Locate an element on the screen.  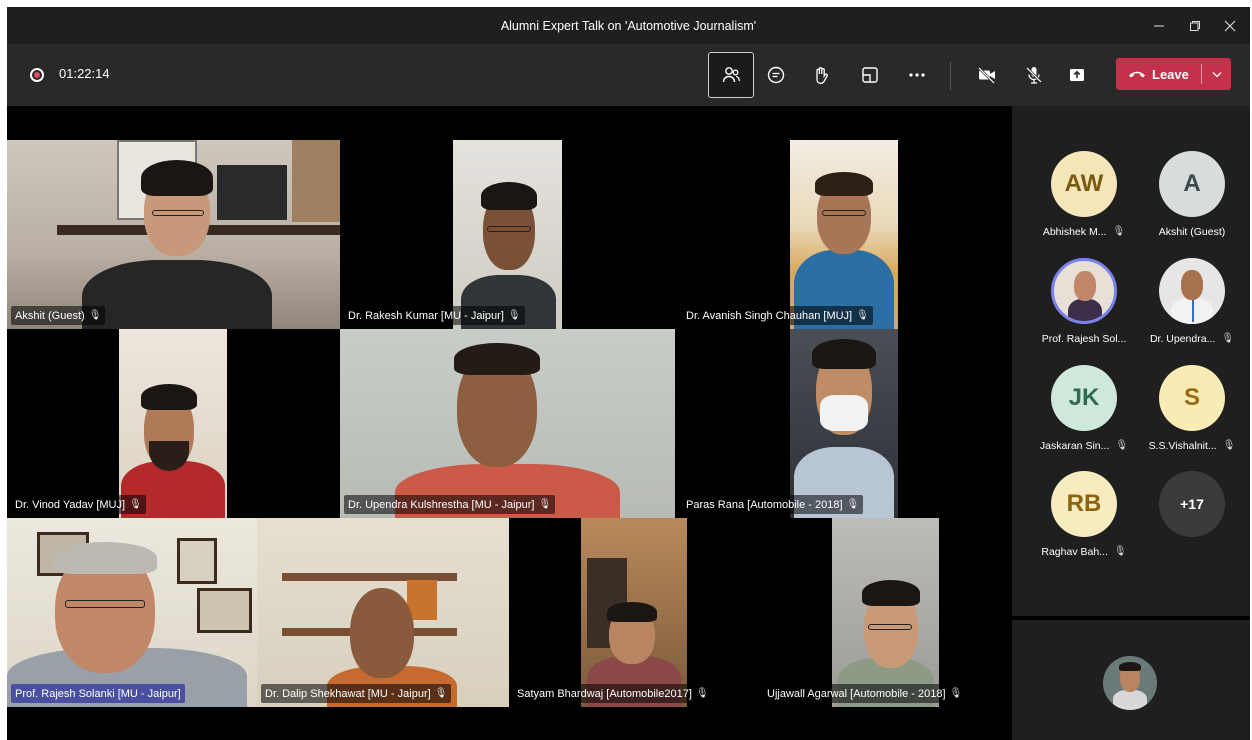
leave-main: Leave is located at coordinates (1158, 74).